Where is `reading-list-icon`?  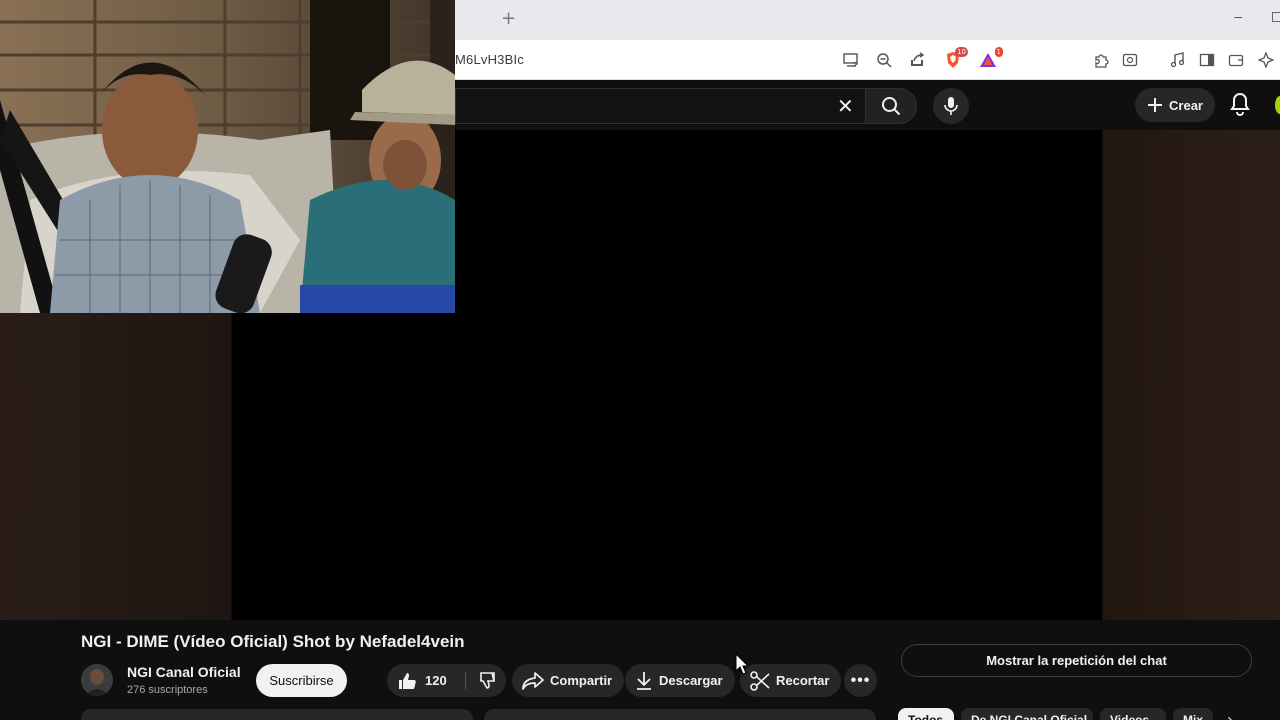
reading-list-icon is located at coordinates (1130, 60).